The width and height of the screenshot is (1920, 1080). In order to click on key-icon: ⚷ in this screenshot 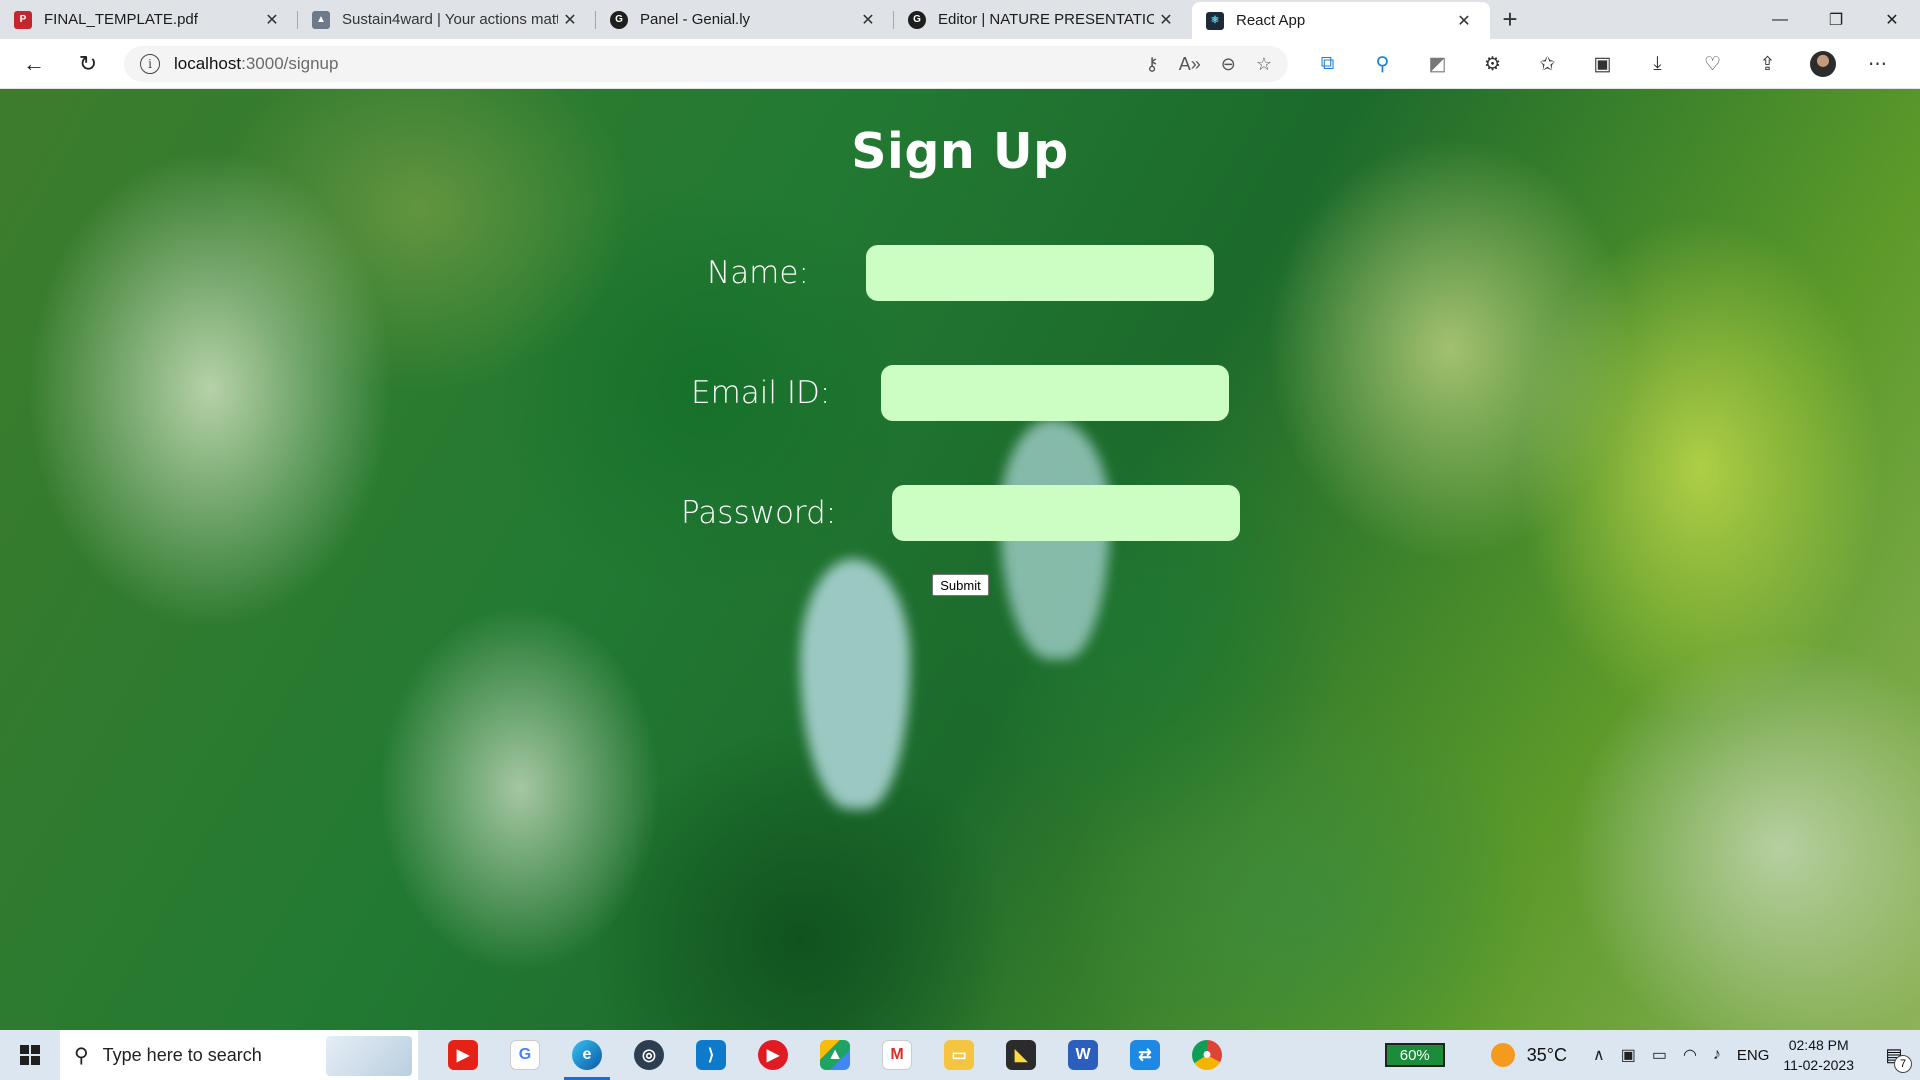, I will do `click(1152, 64)`.